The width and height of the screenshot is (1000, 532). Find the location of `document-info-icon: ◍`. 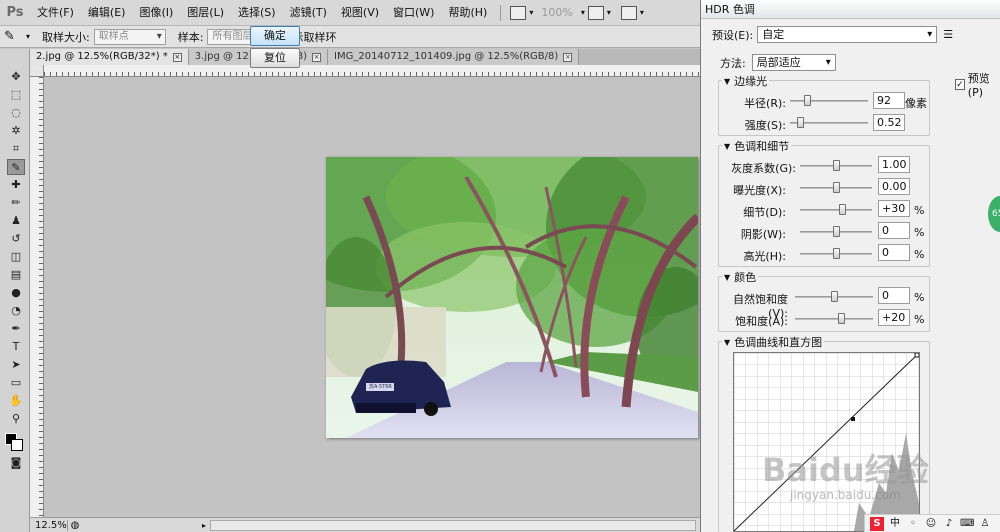

document-info-icon: ◍ is located at coordinates (75, 525).